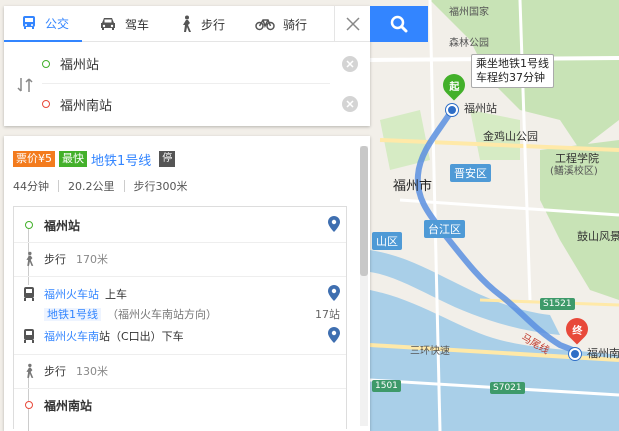 Image resolution: width=619 pixels, height=431 pixels. What do you see at coordinates (598, 236) in the screenshot?
I see `map-label-gushan: 鼓山风景` at bounding box center [598, 236].